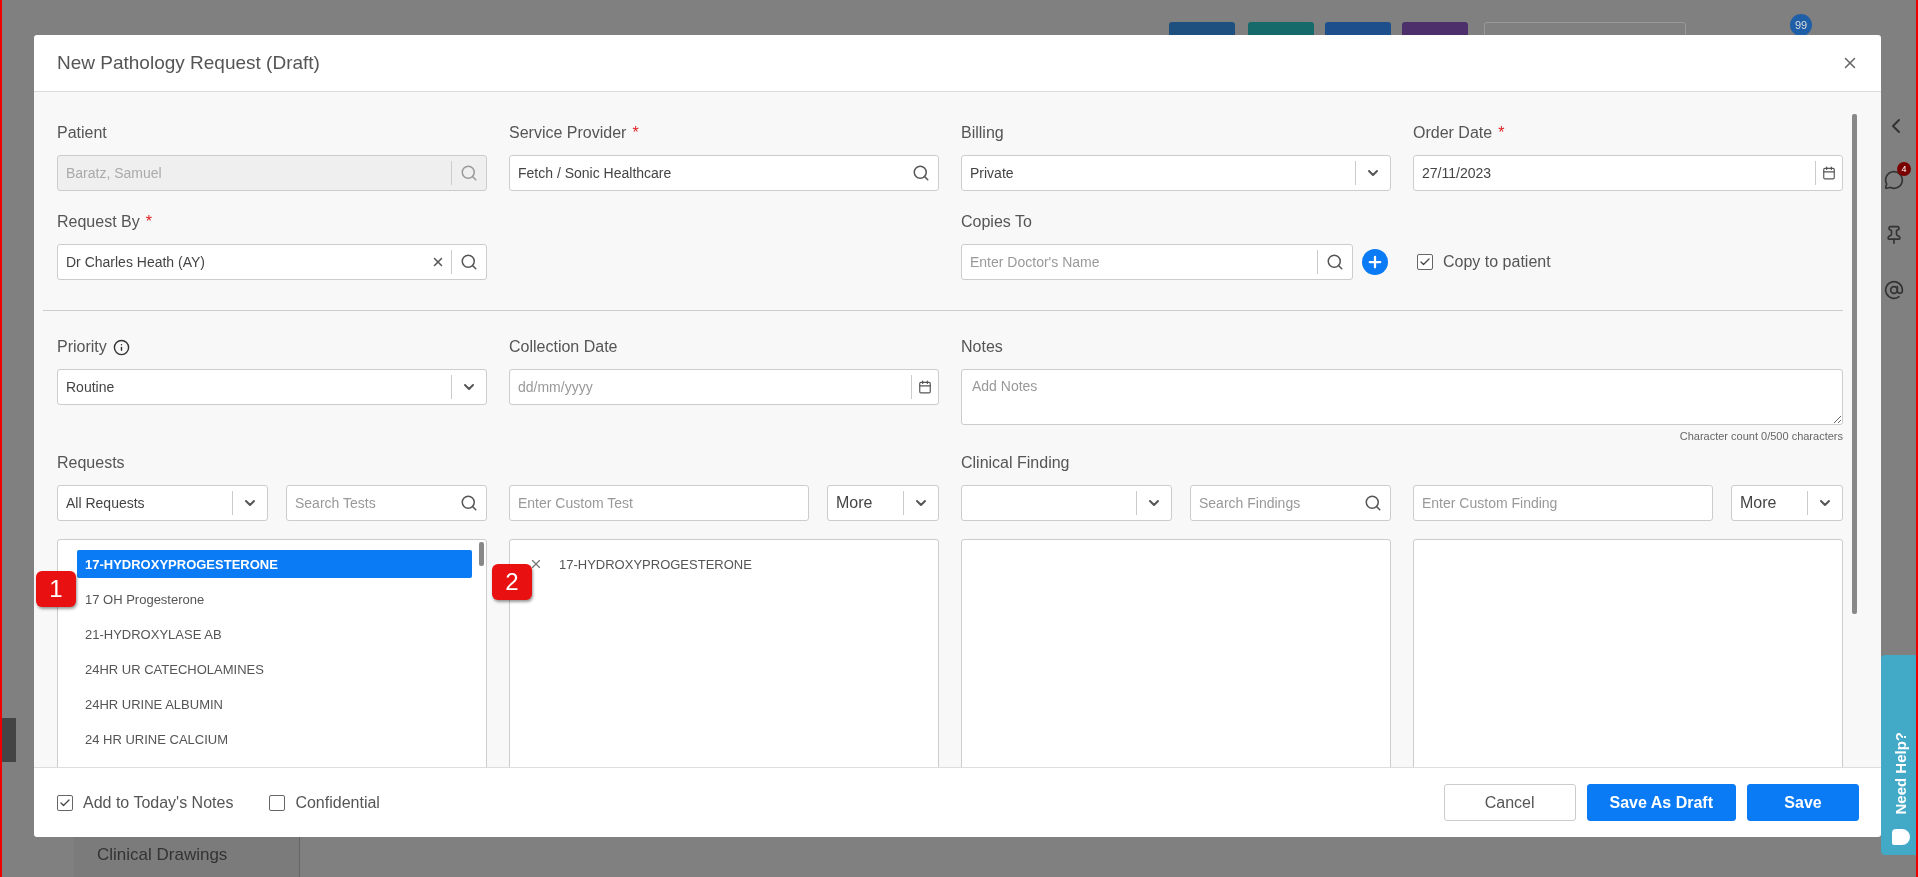  I want to click on service-provider-field: Fetch / Sonic Healthcare, so click(724, 173).